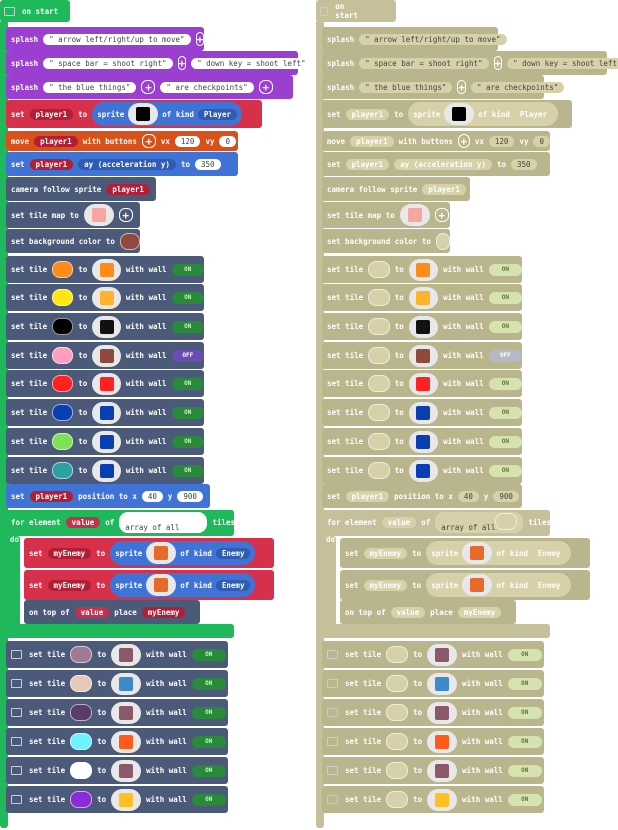 The height and width of the screenshot is (830, 618). I want to click on bg-color-swatch, so click(442, 241).